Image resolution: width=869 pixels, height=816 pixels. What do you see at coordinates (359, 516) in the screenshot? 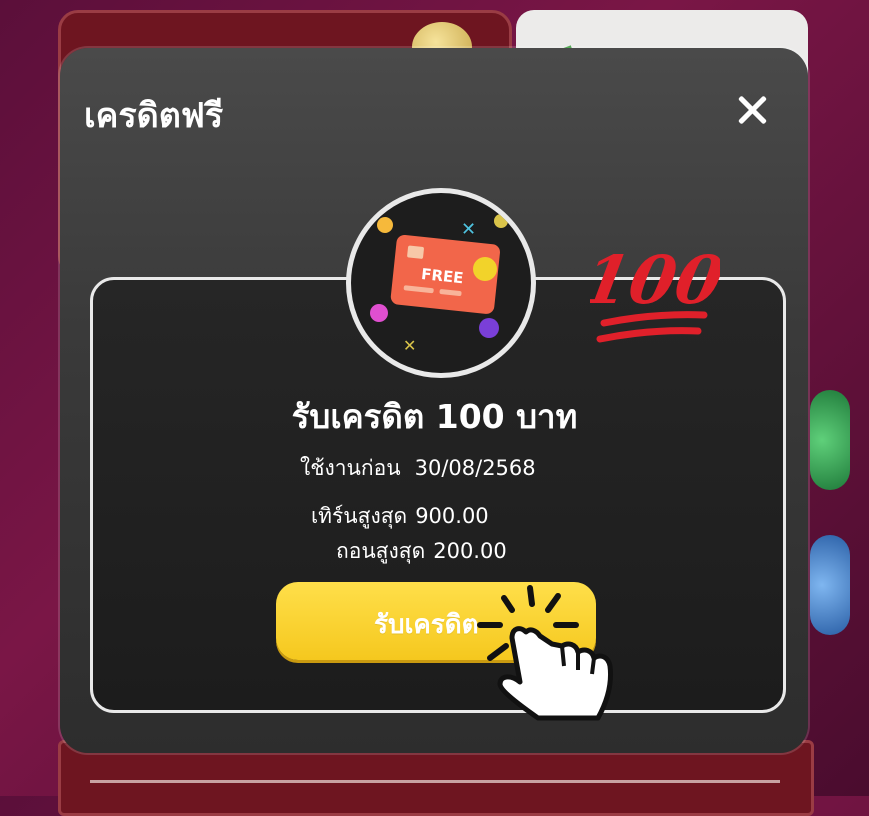
I see `turnover-label: เทิร์นสูงสุด` at bounding box center [359, 516].